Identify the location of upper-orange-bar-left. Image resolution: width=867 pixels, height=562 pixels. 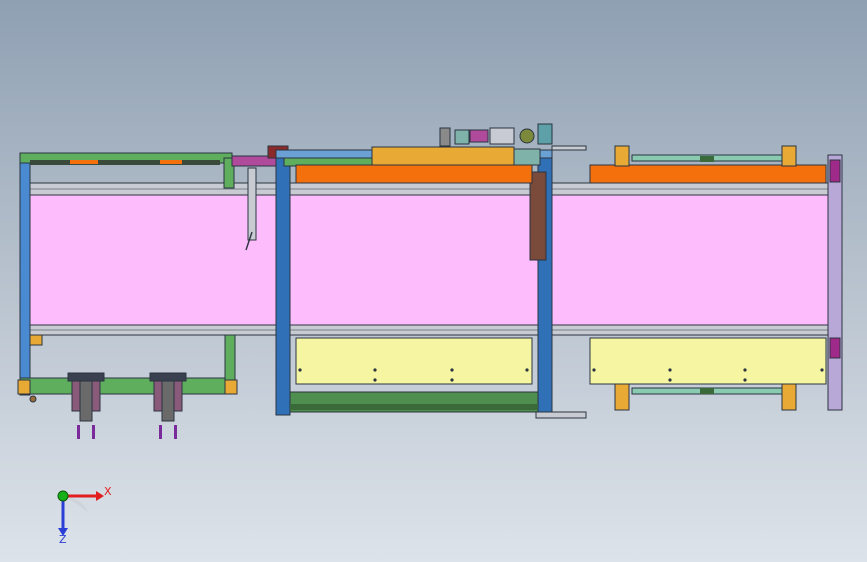
(414, 174).